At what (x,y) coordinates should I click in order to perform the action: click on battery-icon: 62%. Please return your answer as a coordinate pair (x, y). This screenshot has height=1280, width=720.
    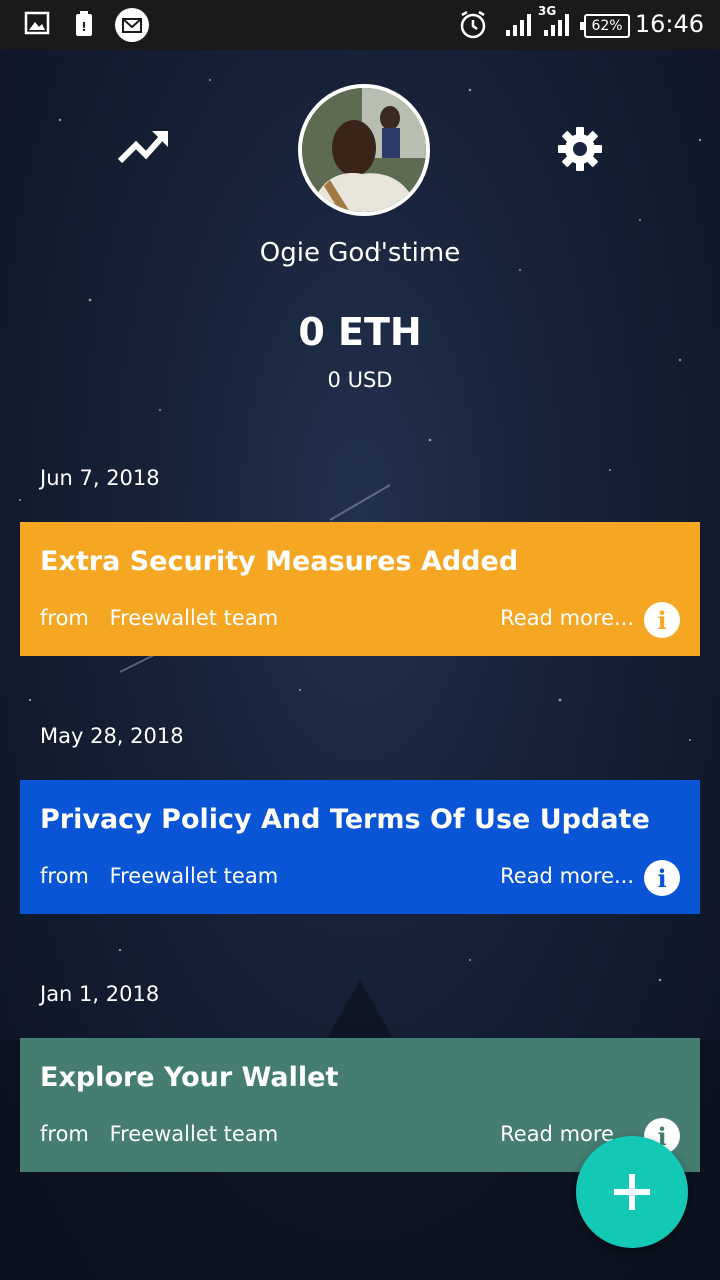
    Looking at the image, I should click on (605, 26).